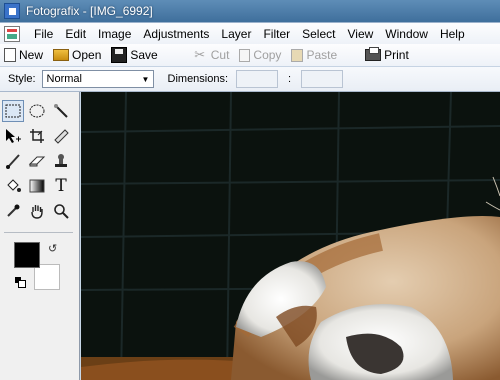 The width and height of the screenshot is (500, 380). What do you see at coordinates (276, 34) in the screenshot?
I see `menu-filter: Filter` at bounding box center [276, 34].